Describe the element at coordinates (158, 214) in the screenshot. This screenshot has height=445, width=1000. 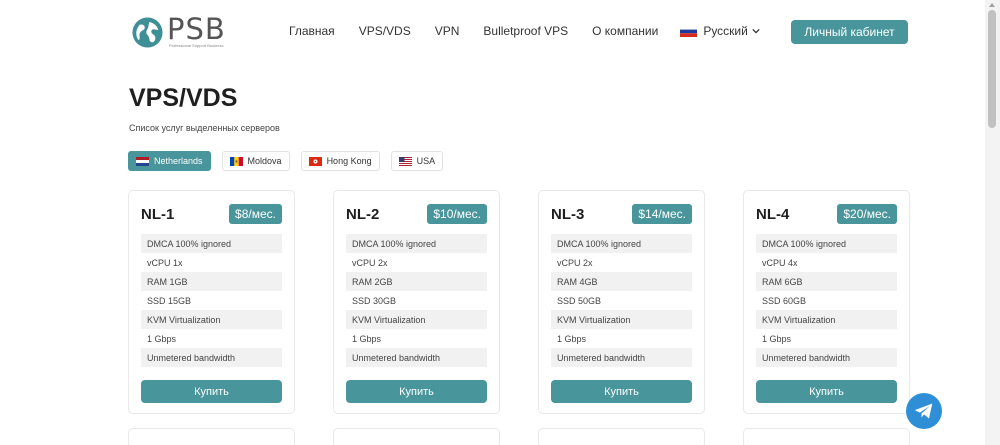
I see `plan-name: NL-1` at that location.